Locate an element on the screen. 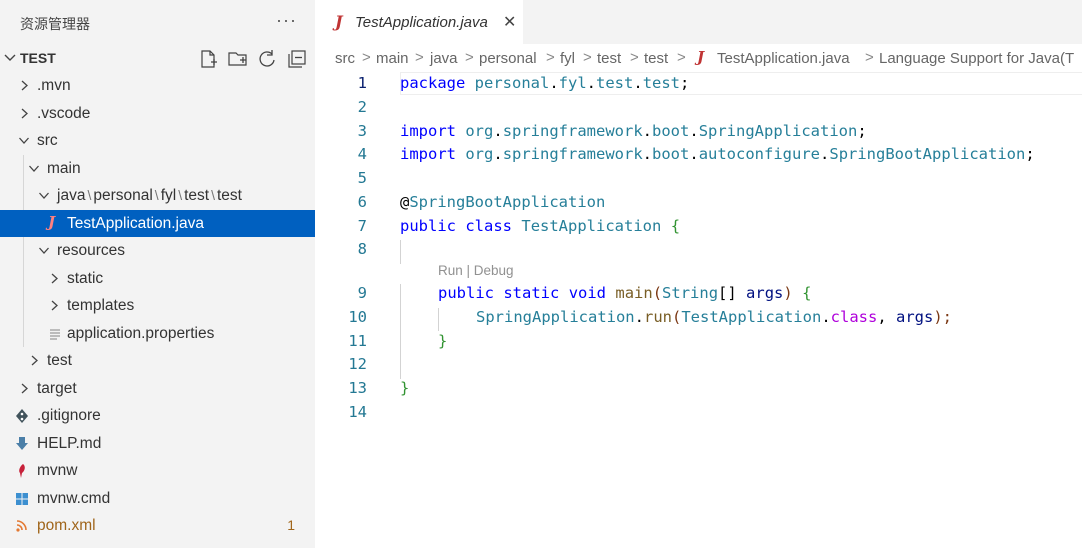 The height and width of the screenshot is (548, 1082). tree-item-label: pom.xml is located at coordinates (66, 525).